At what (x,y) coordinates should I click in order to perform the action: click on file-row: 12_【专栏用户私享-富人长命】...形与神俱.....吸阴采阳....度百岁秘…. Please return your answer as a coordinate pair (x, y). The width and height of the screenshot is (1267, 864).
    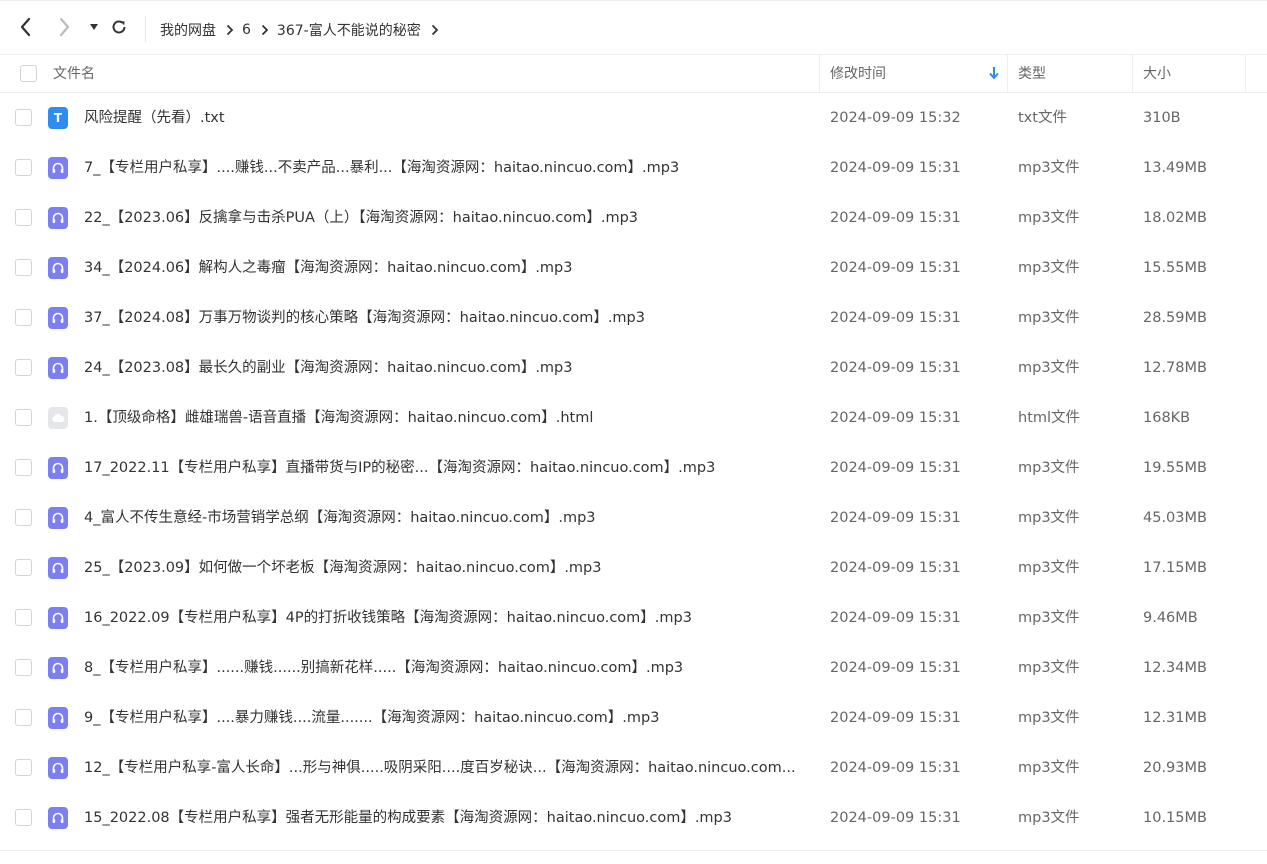
    Looking at the image, I should click on (633, 768).